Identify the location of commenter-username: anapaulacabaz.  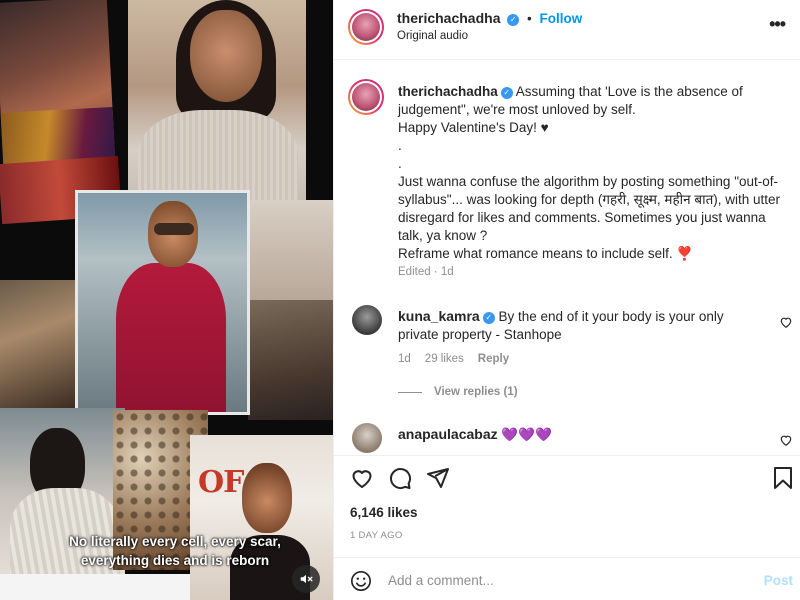
(448, 434).